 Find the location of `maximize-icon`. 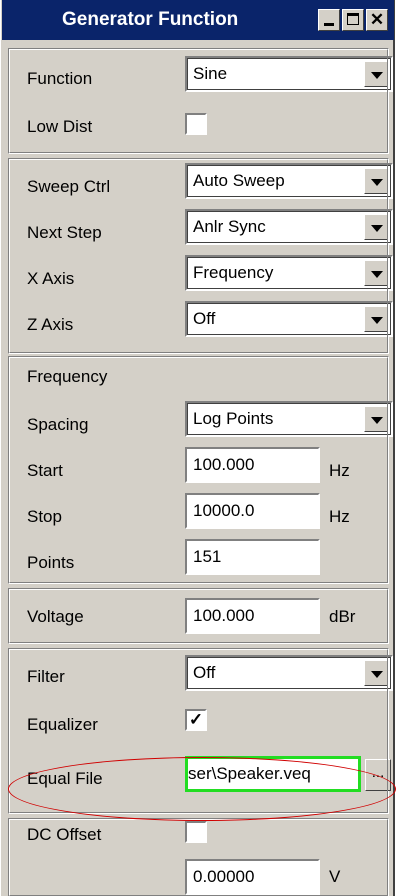

maximize-icon is located at coordinates (353, 19).